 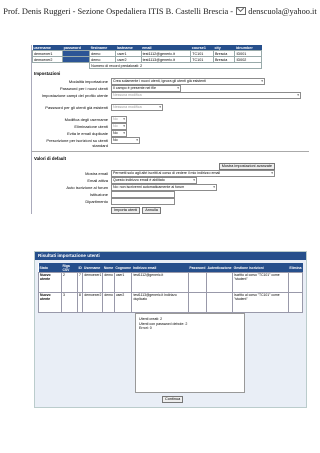 I want to click on new-passwords-select: Il campo è presente nel file, so click(x=146, y=88).